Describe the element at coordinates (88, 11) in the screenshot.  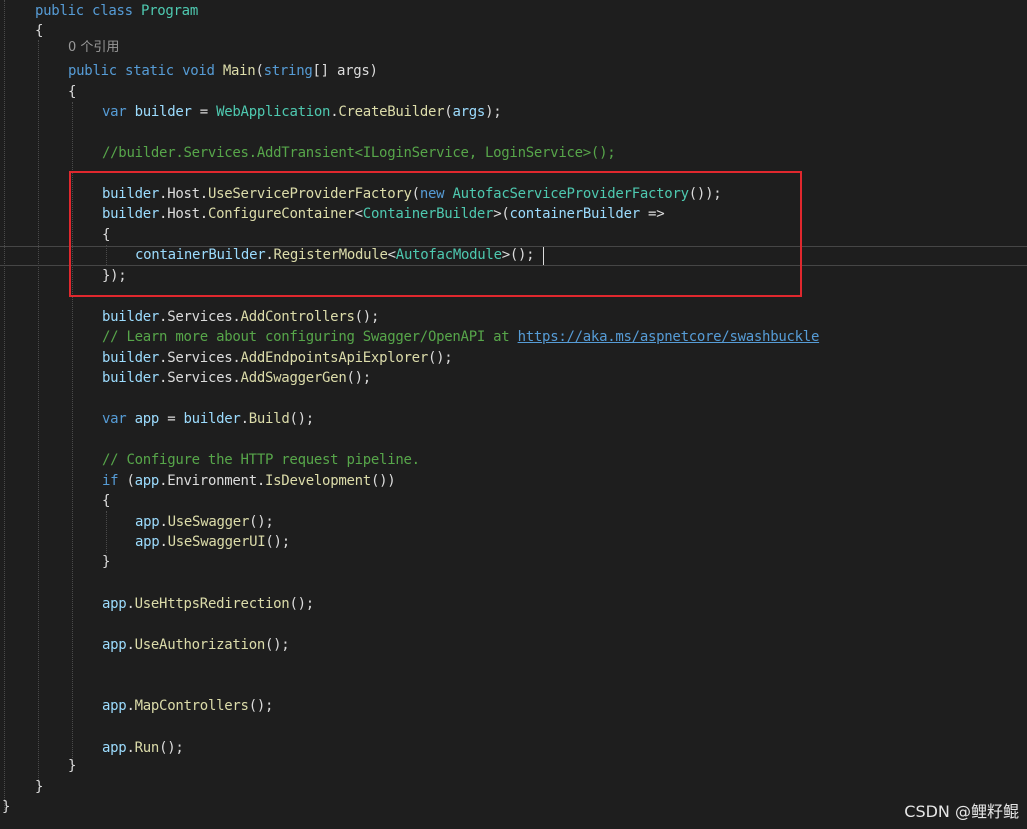
I see `code-token: public class` at that location.